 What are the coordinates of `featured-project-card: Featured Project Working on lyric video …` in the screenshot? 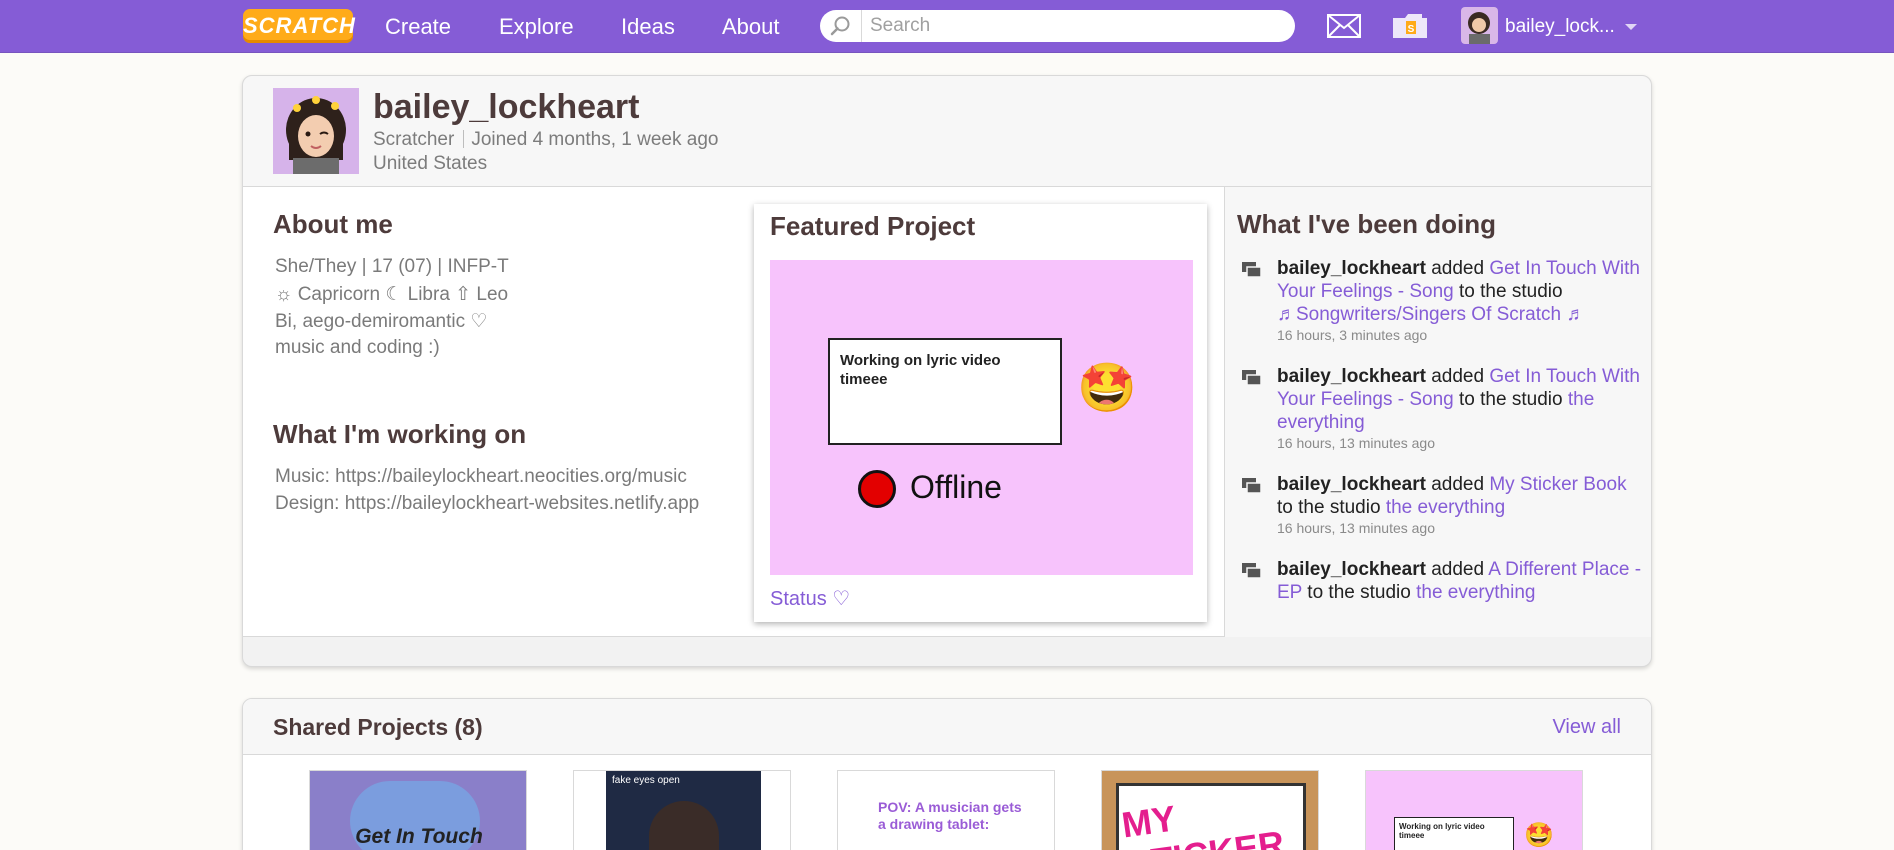 It's located at (980, 413).